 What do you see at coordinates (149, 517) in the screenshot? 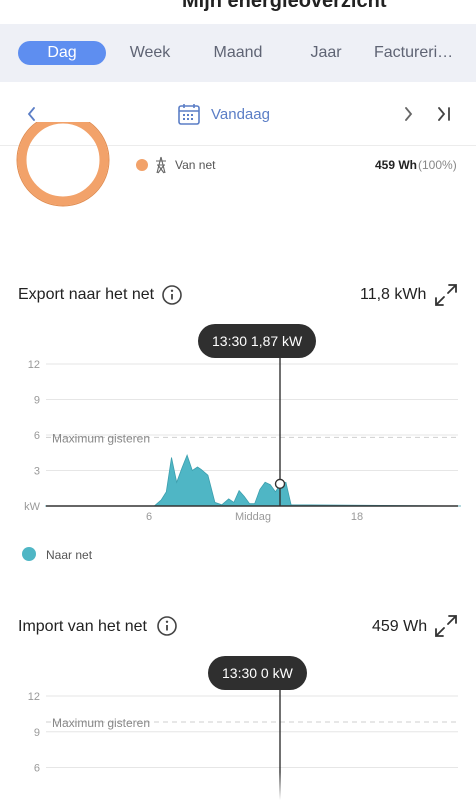
I see `x-tick-label: 6` at bounding box center [149, 517].